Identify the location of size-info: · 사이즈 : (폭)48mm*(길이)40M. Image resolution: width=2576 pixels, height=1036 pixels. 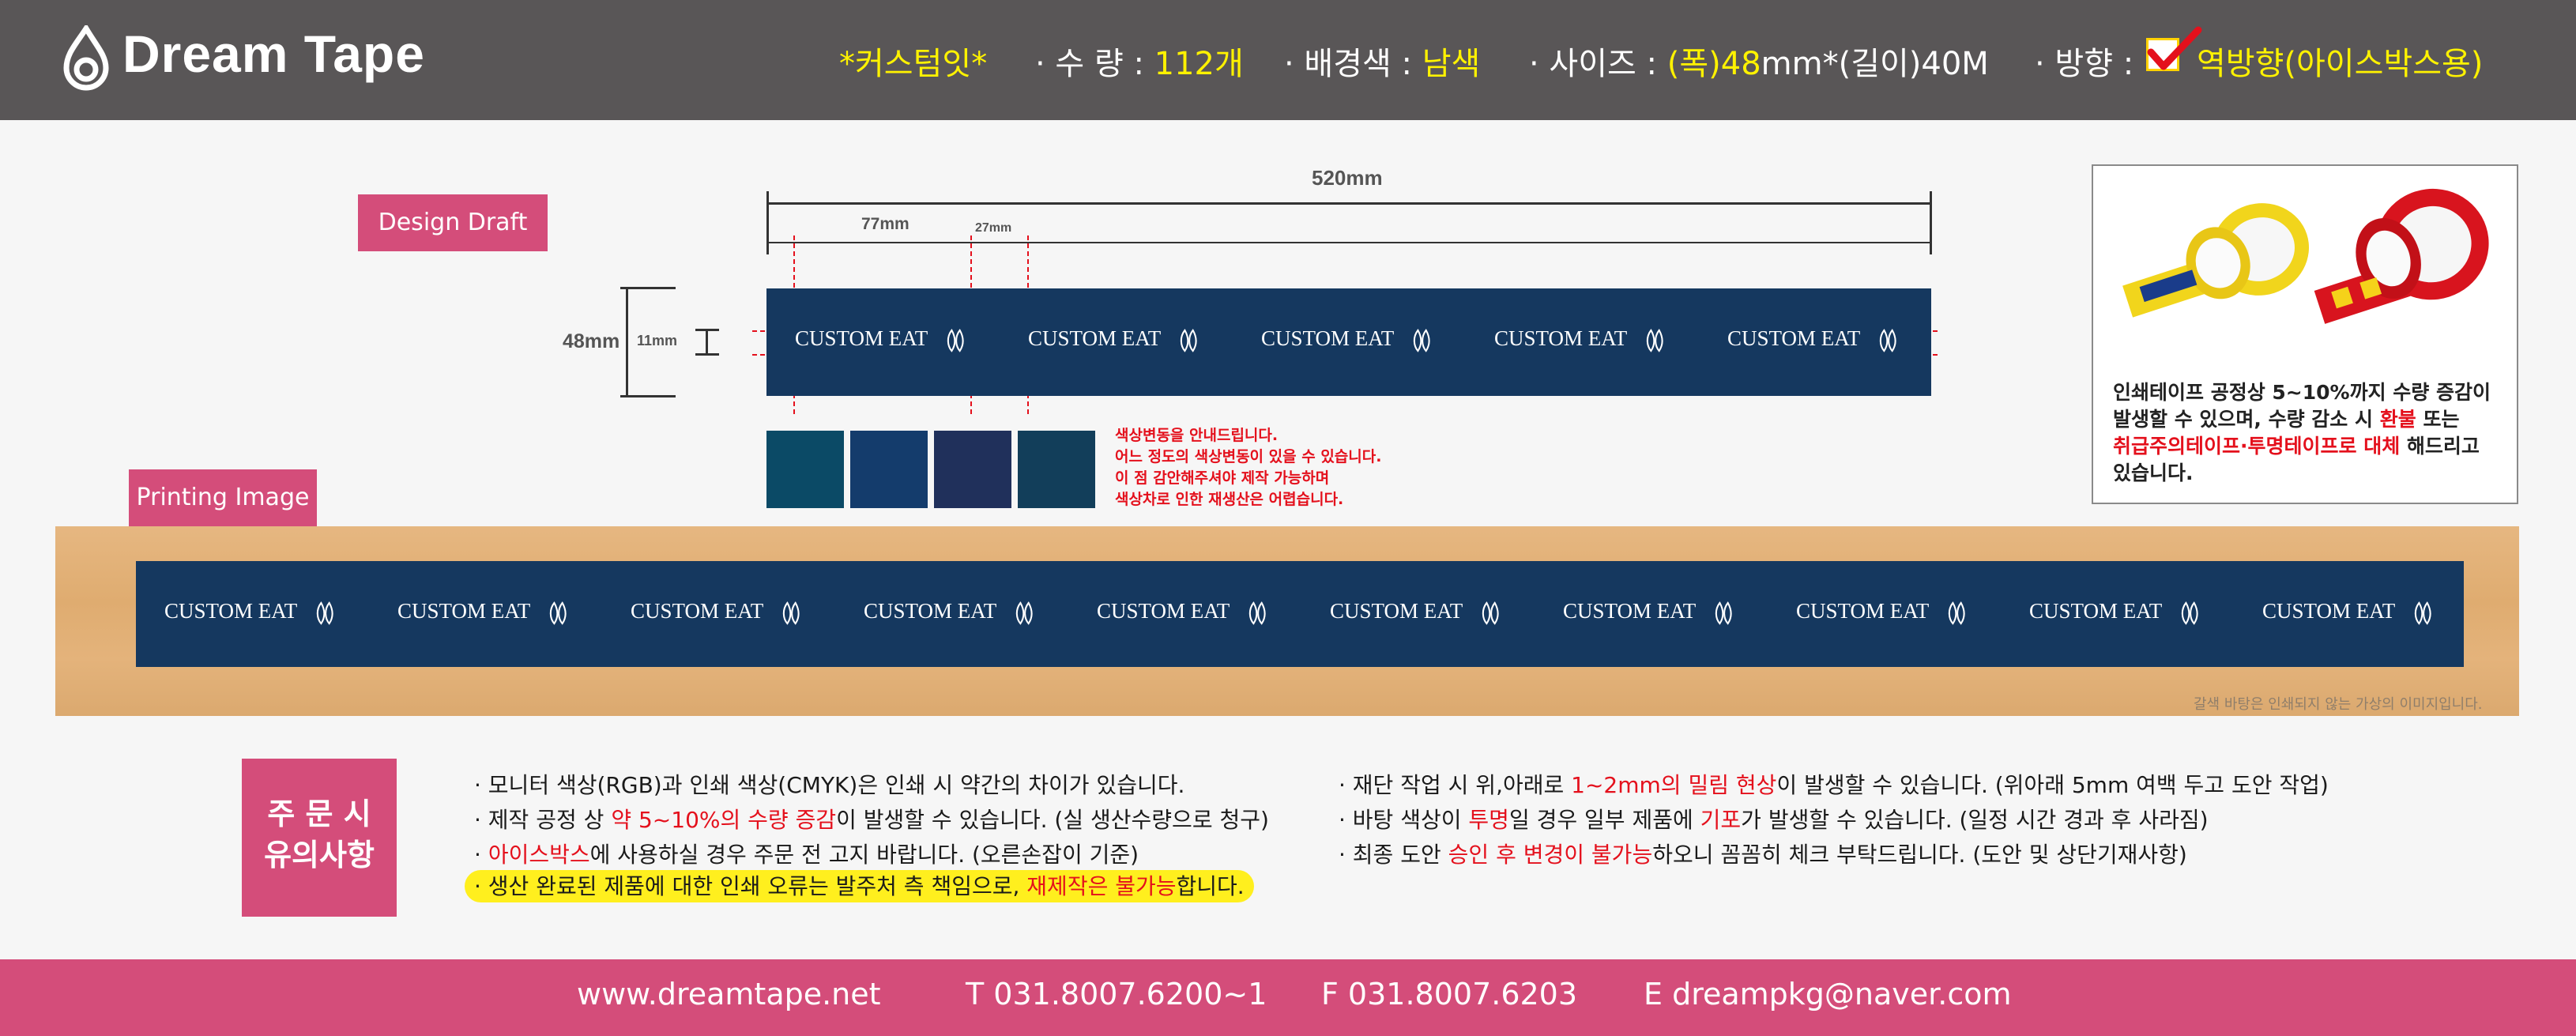
(1759, 61).